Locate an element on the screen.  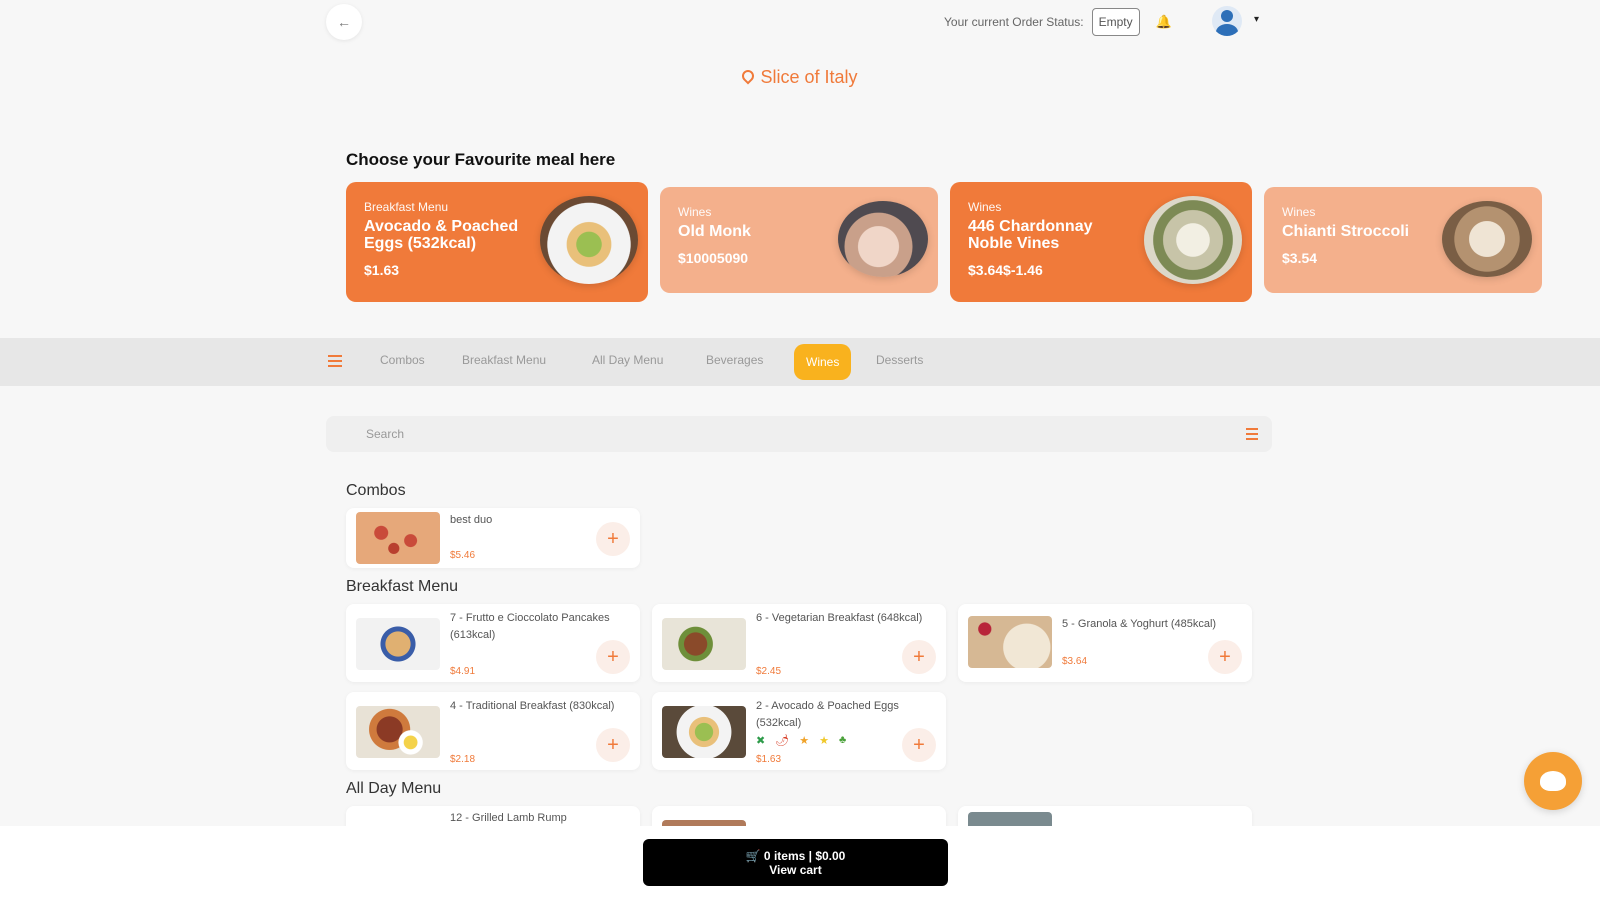
tab-wines: Wines is located at coordinates (823, 362).